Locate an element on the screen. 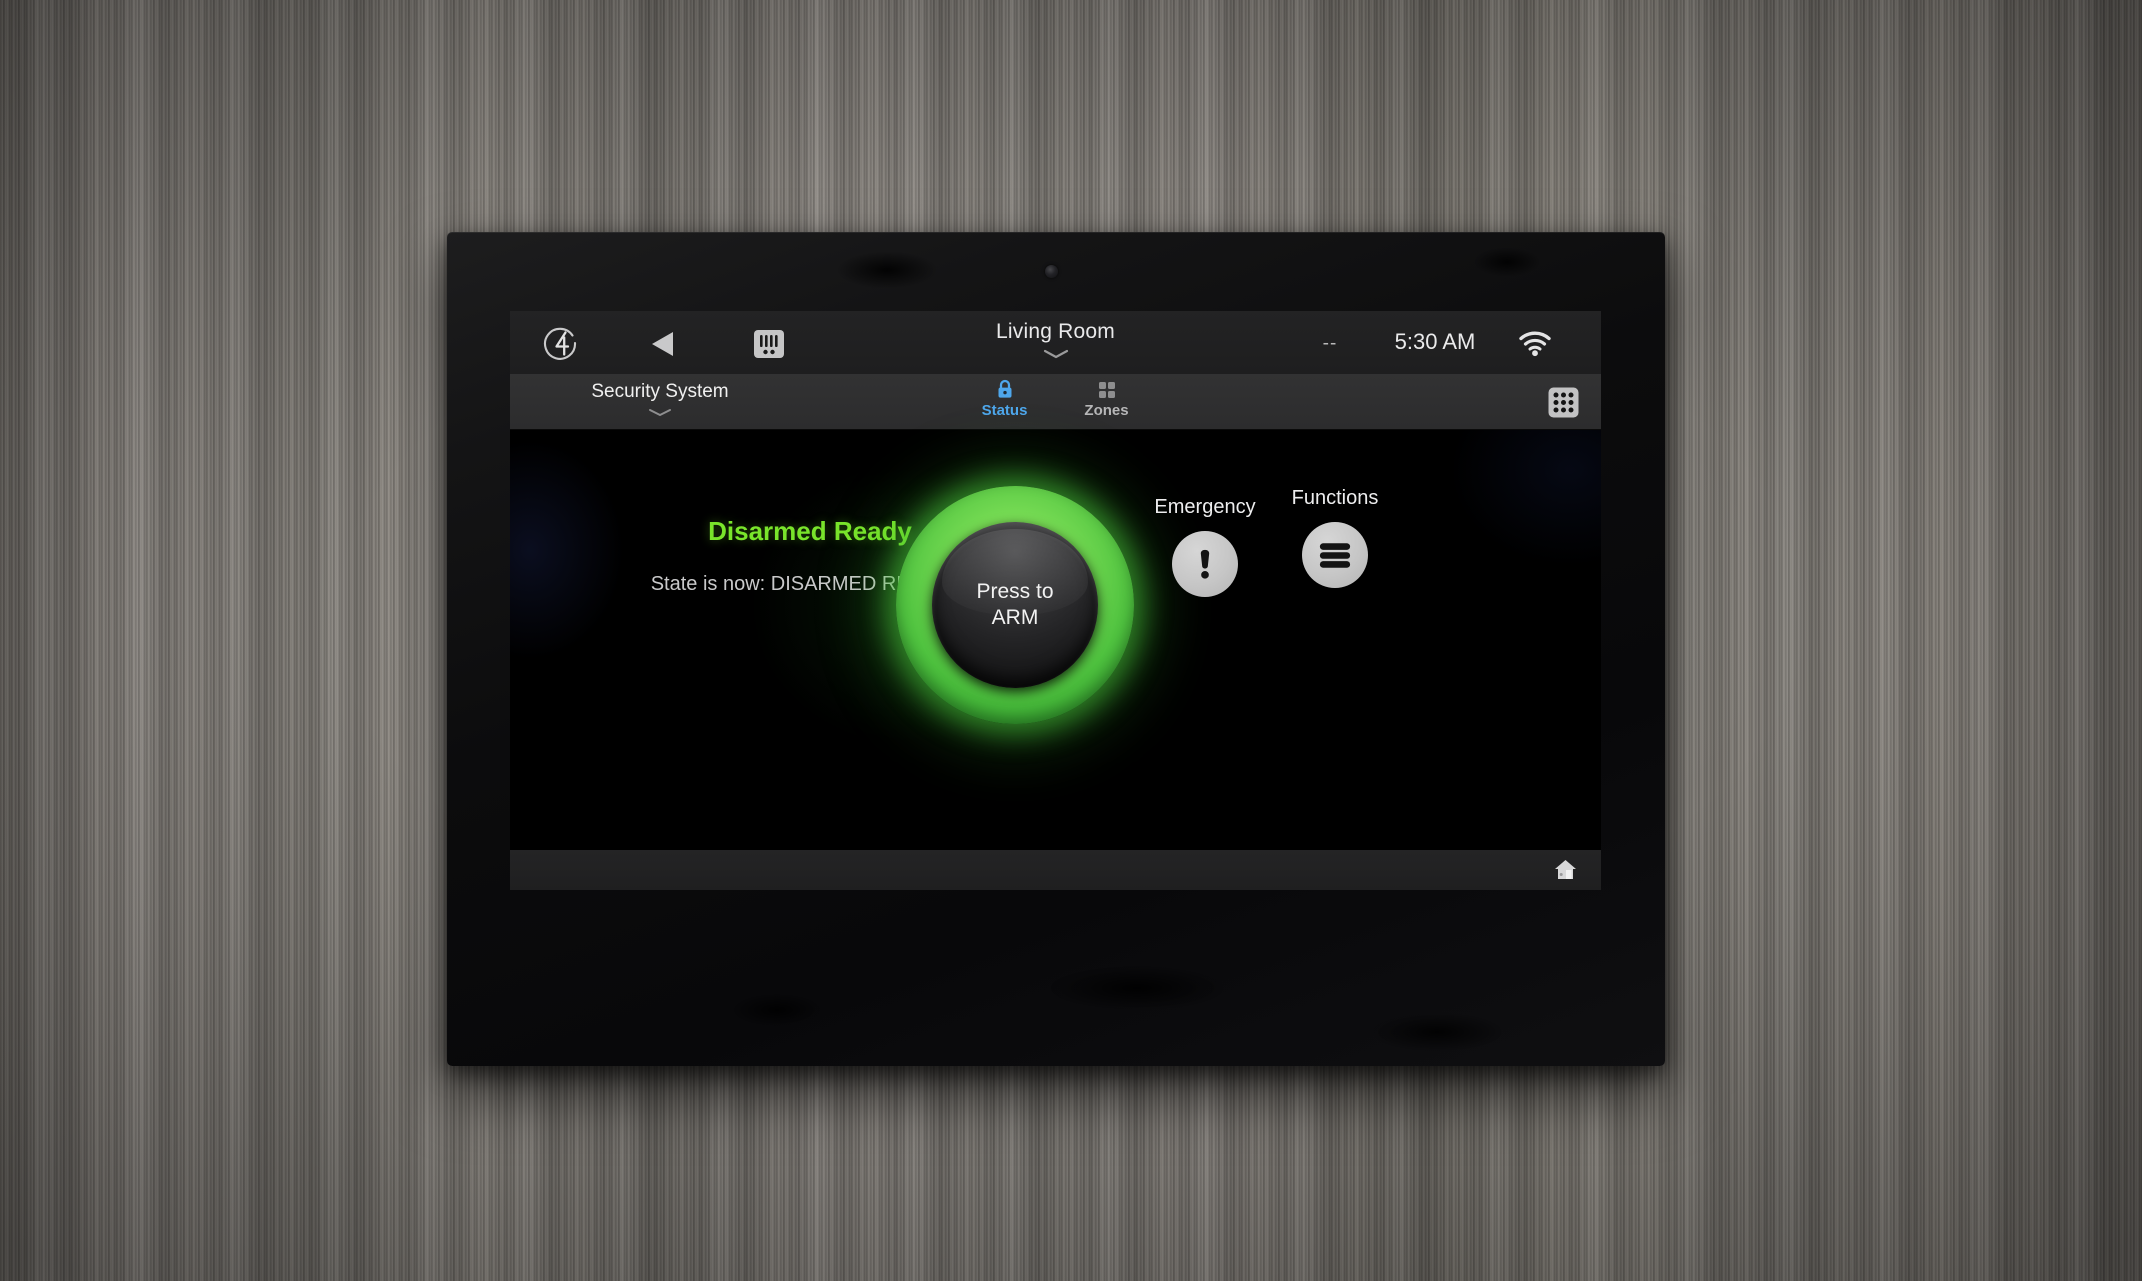  emergency-action: Emergency is located at coordinates (1205, 546).